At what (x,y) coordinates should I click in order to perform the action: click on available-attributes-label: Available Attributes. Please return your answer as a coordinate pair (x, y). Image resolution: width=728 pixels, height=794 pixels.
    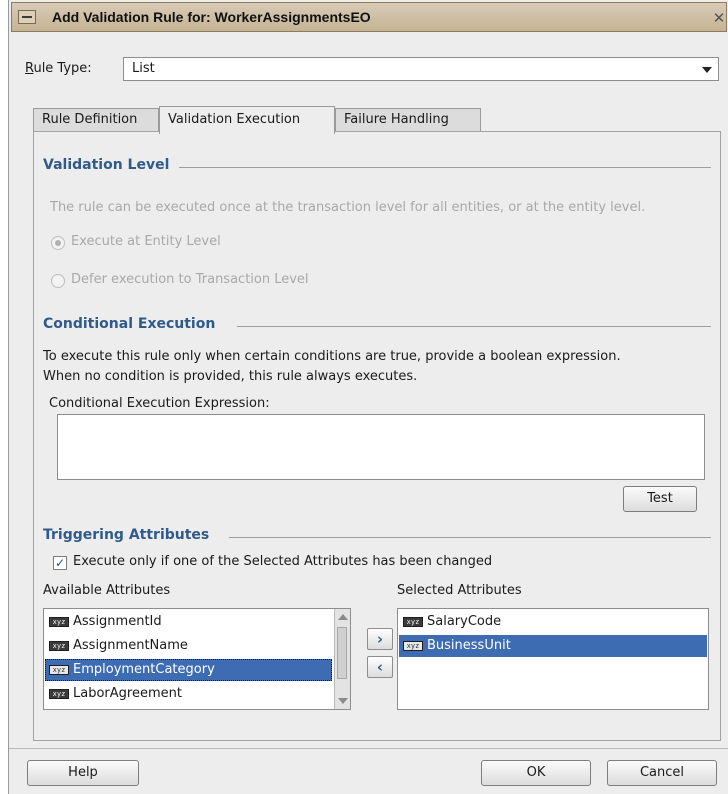
    Looking at the image, I should click on (107, 590).